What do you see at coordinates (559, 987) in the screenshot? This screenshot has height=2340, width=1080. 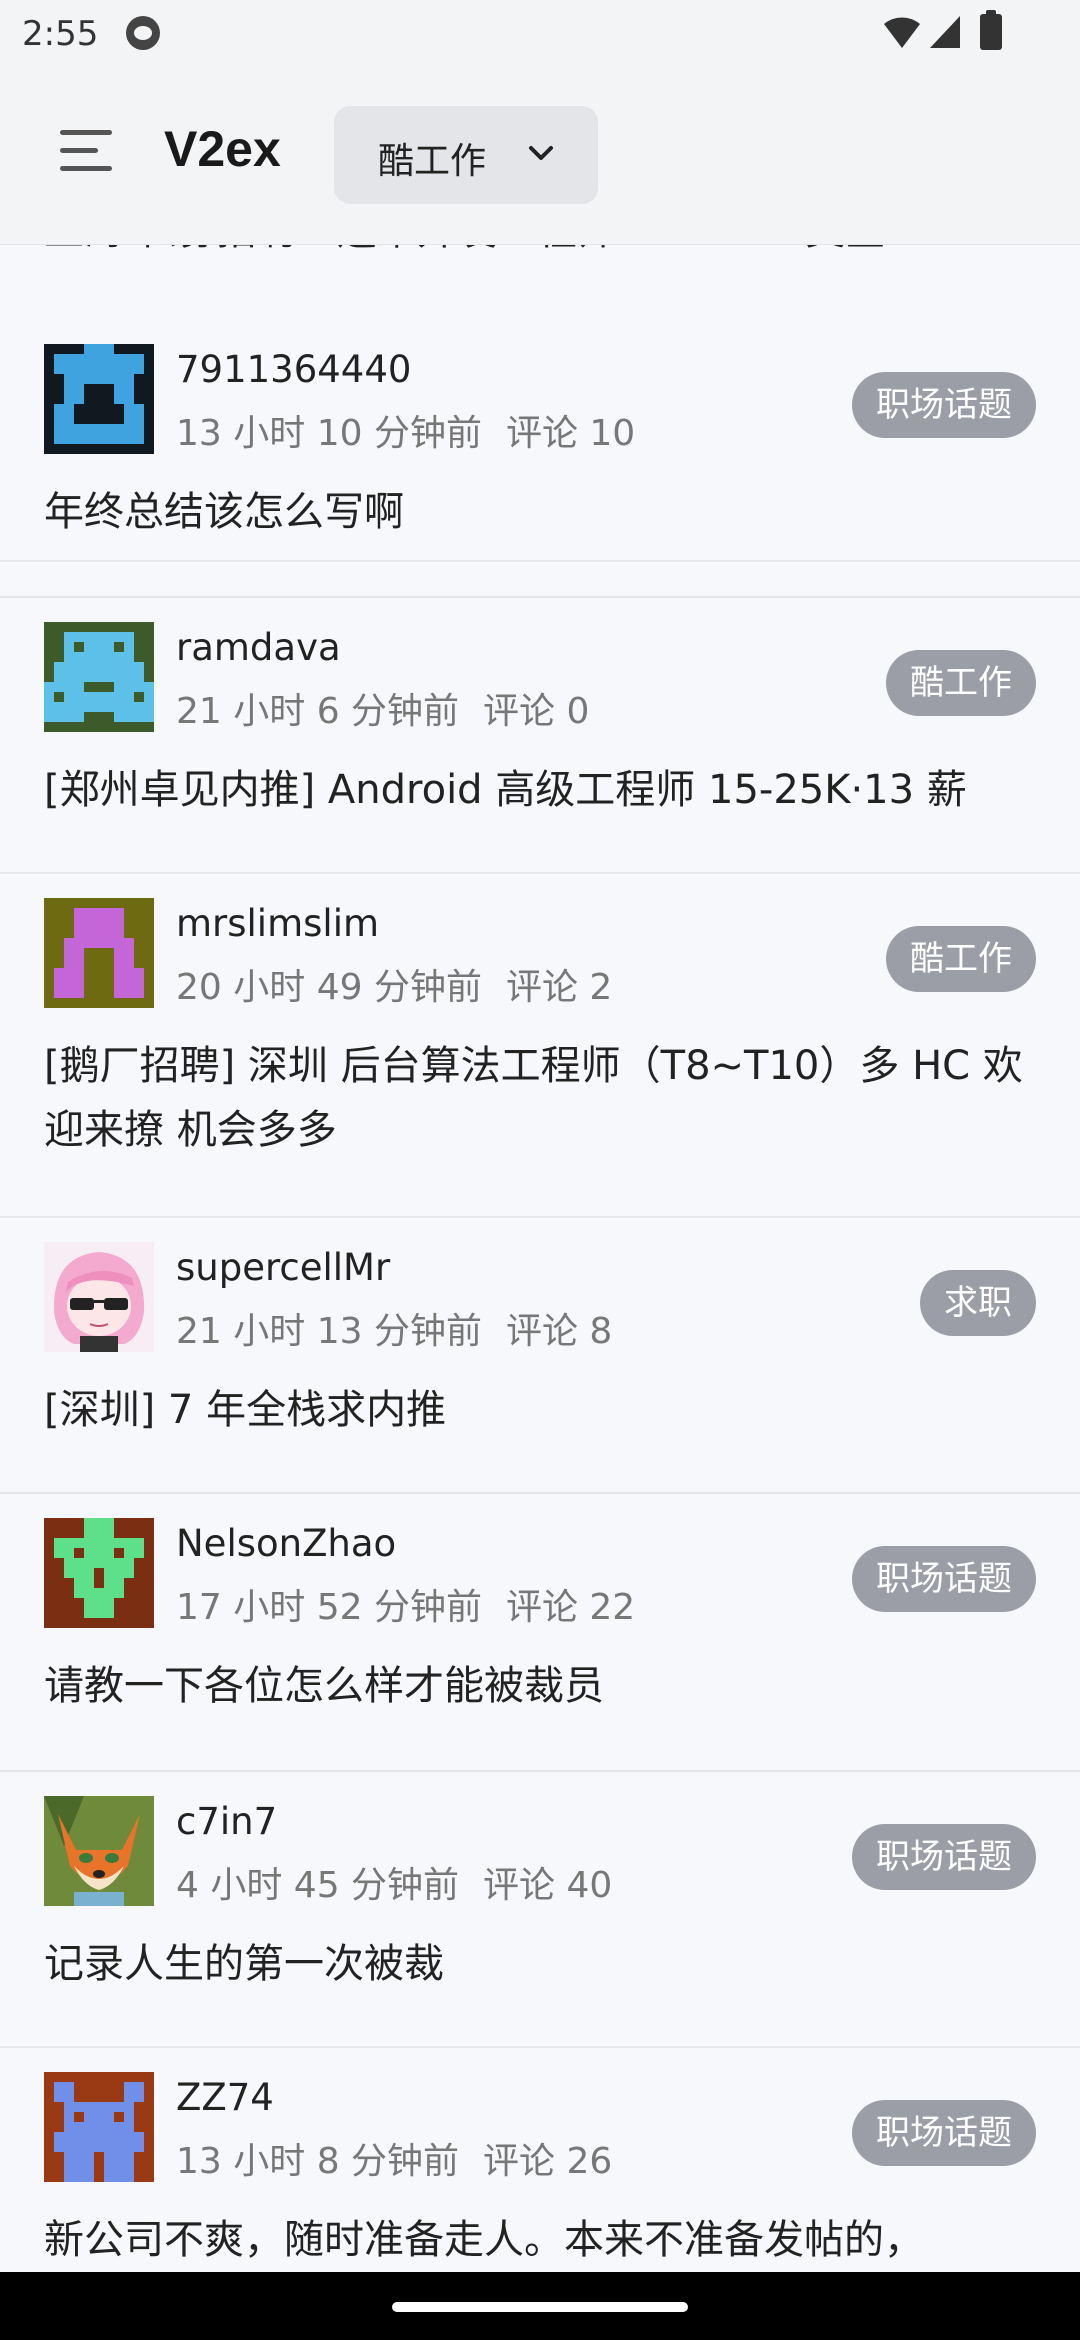 I see `comment-count: 评论 2` at bounding box center [559, 987].